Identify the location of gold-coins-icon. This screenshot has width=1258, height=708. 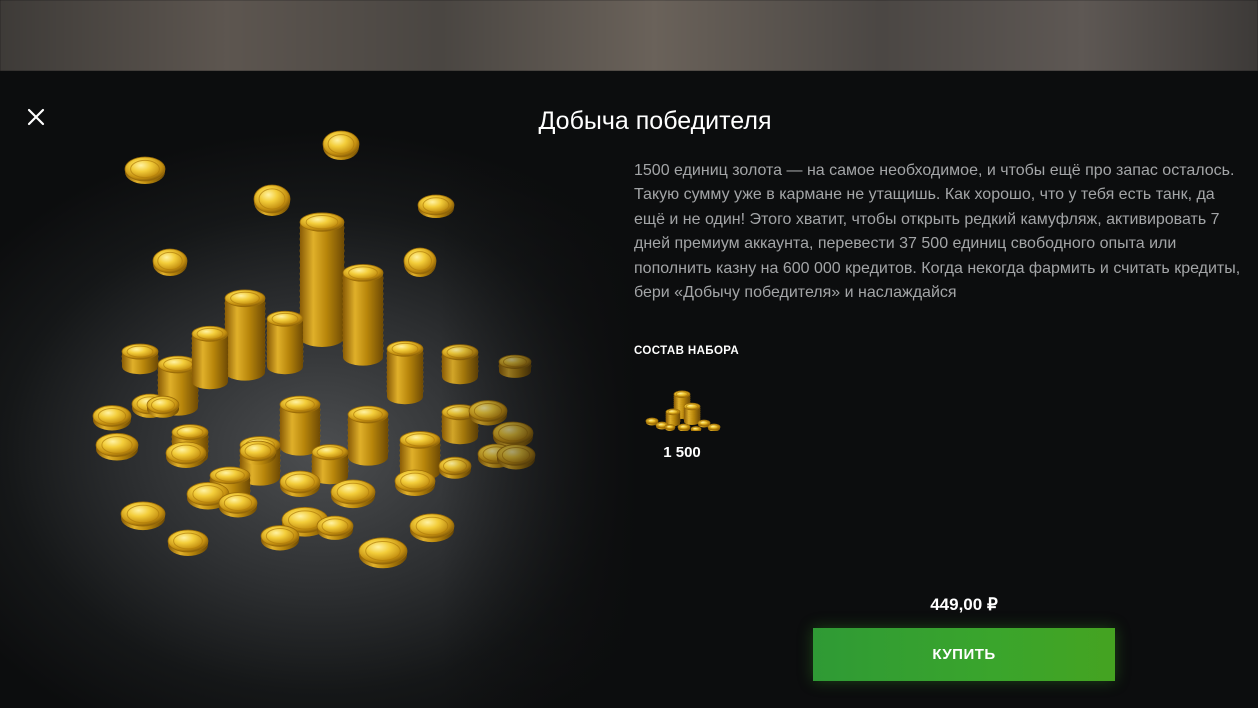
(683, 411).